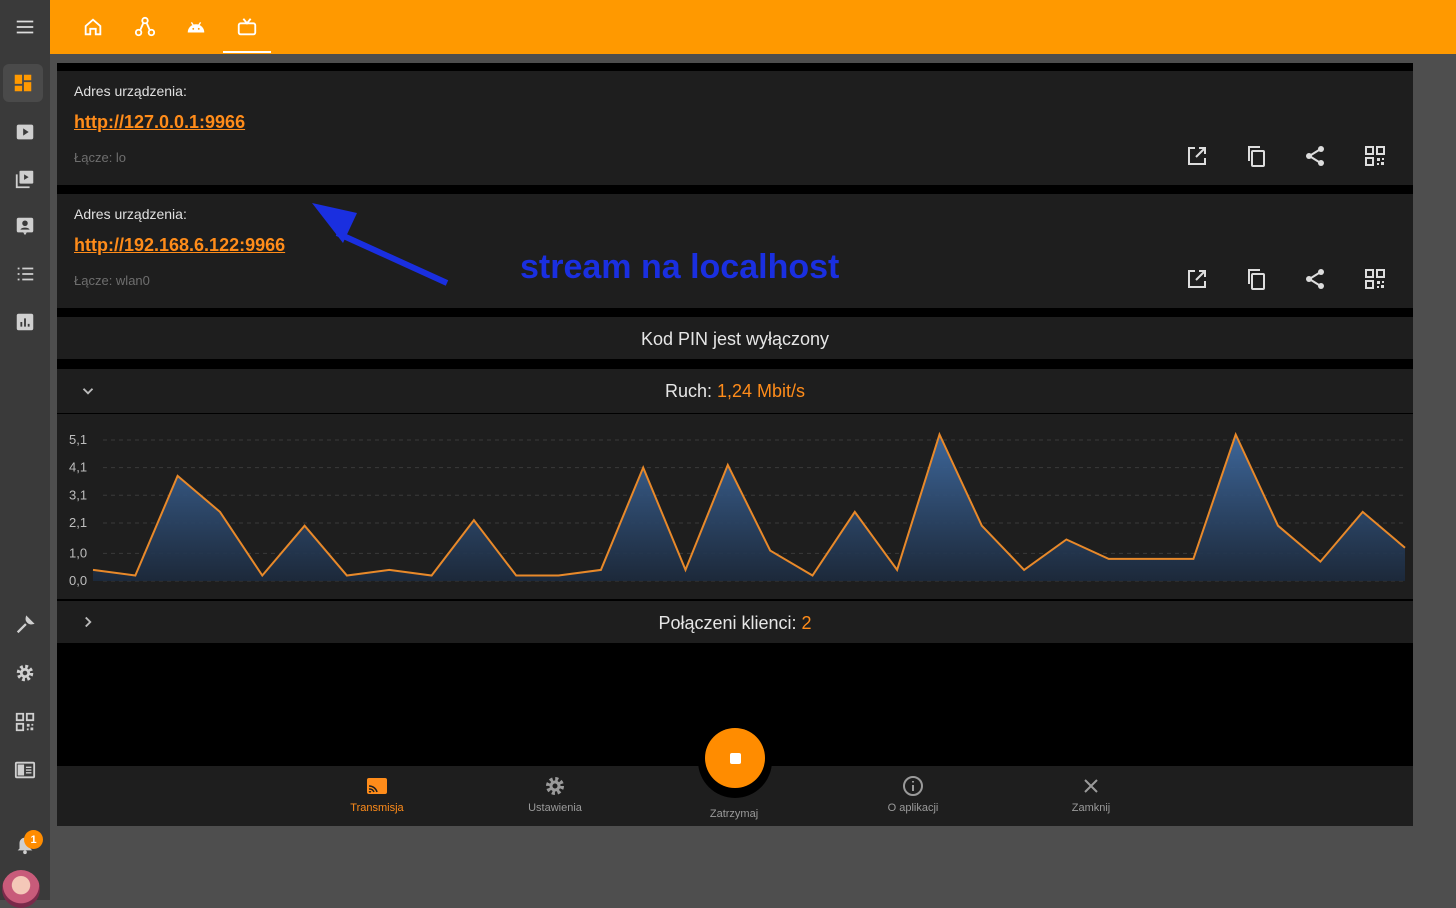 The width and height of the screenshot is (1456, 908). I want to click on nav-stream: Transmisja, so click(377, 794).